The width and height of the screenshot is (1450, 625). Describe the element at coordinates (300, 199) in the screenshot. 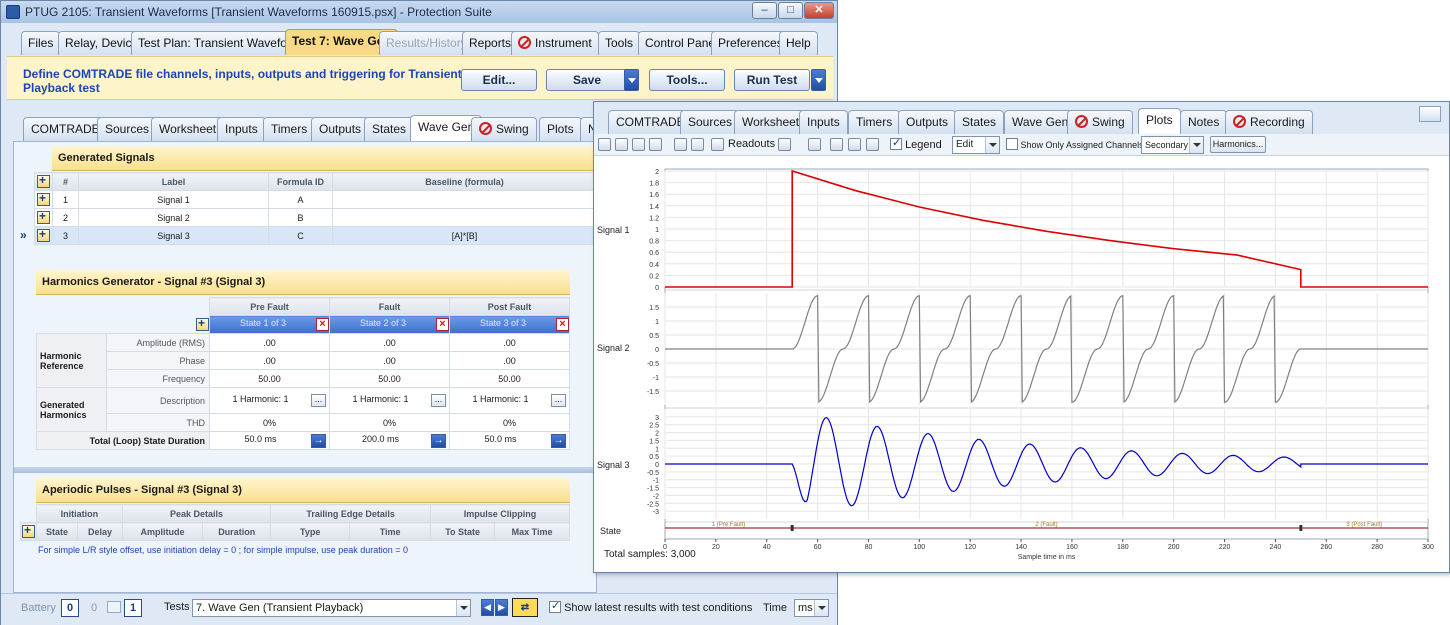

I see `row-formula: A` at that location.